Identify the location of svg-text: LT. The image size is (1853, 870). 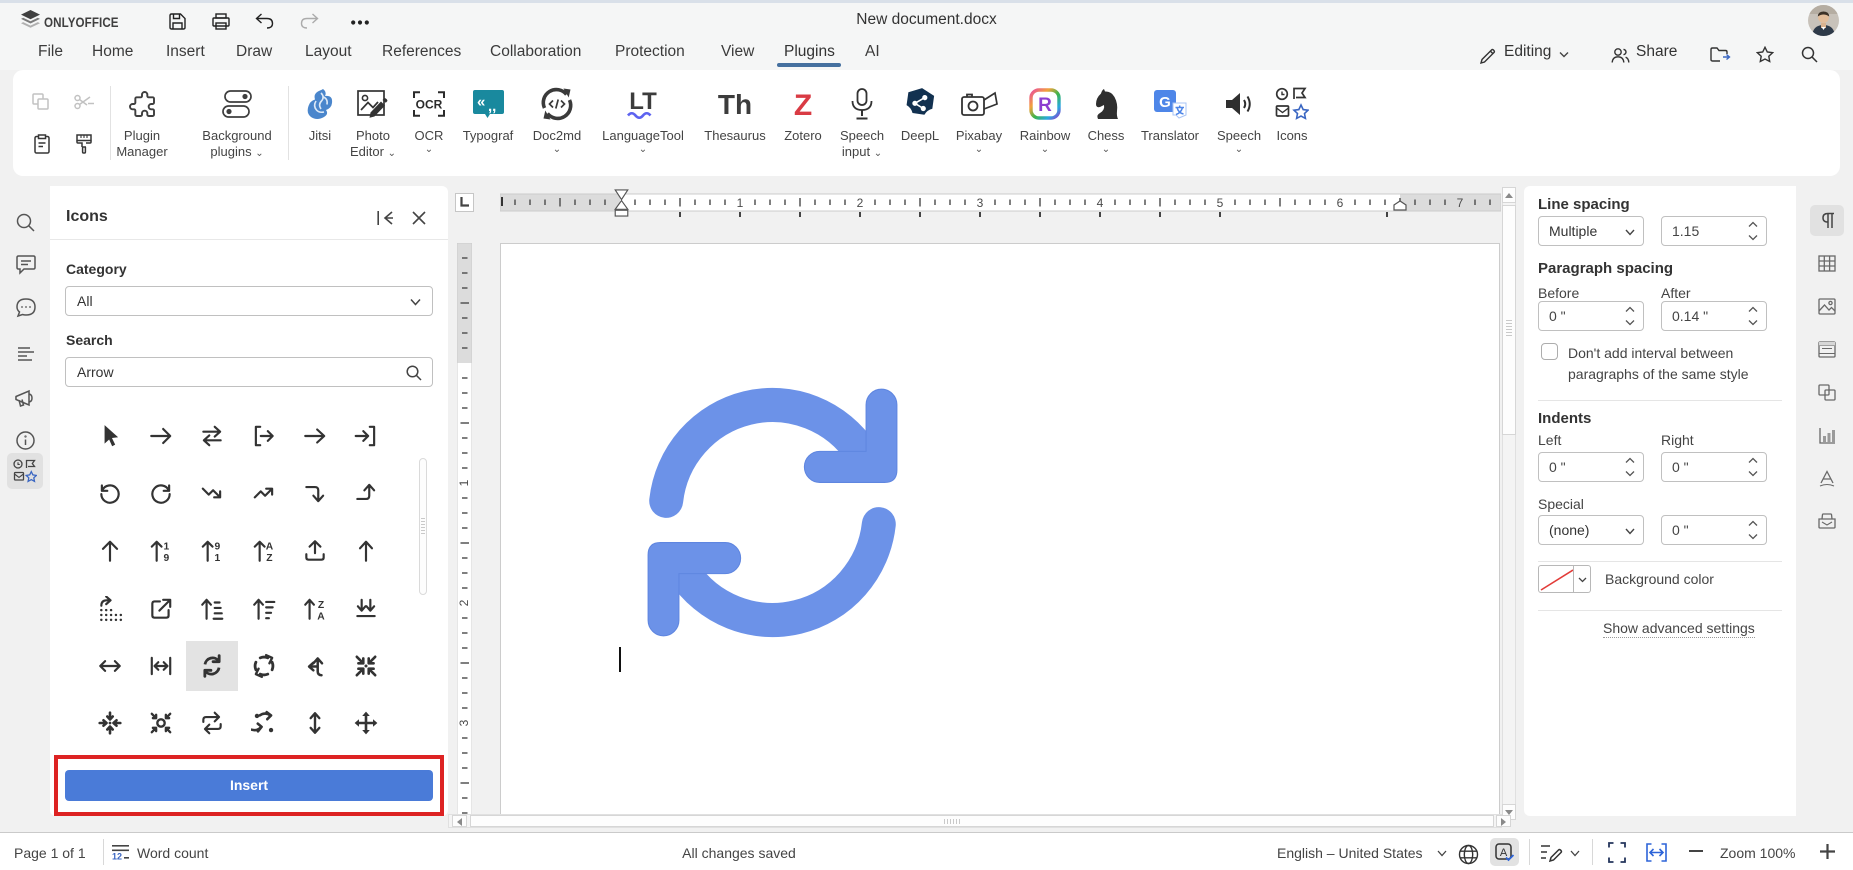
(643, 102).